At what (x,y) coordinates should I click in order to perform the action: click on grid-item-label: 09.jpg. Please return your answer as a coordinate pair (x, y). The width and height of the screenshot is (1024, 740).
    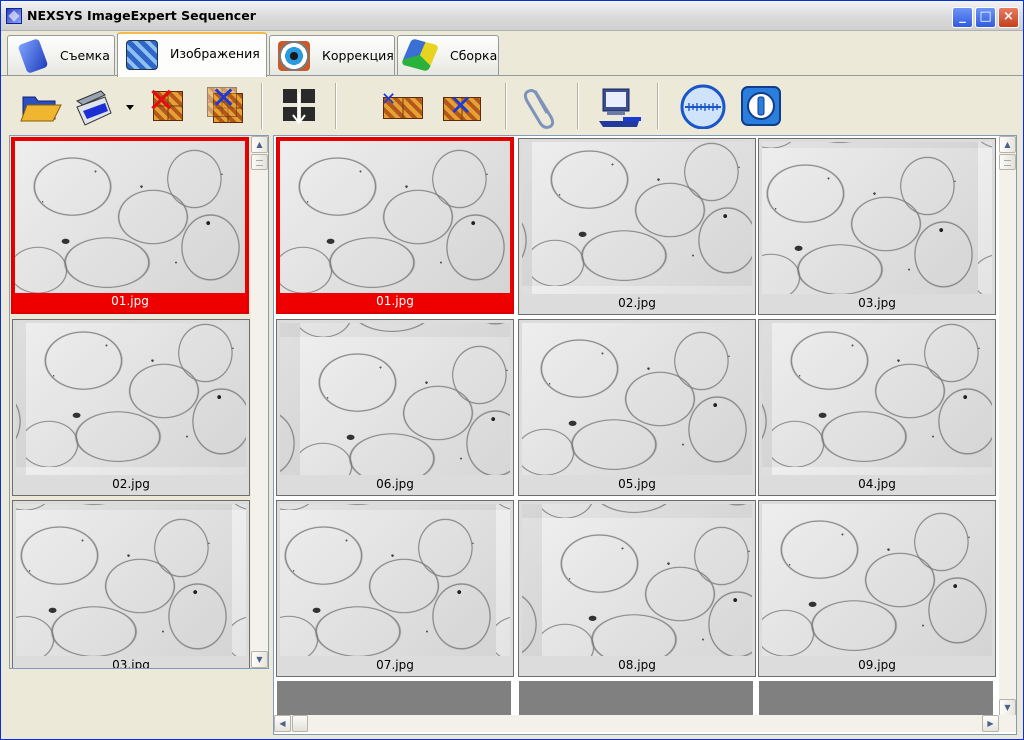
    Looking at the image, I should click on (877, 665).